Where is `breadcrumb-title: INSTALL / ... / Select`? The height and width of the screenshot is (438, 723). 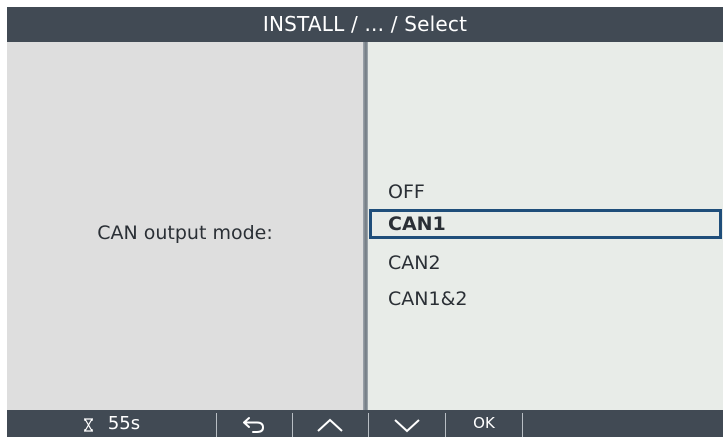
breadcrumb-title: INSTALL / ... / Select is located at coordinates (365, 24).